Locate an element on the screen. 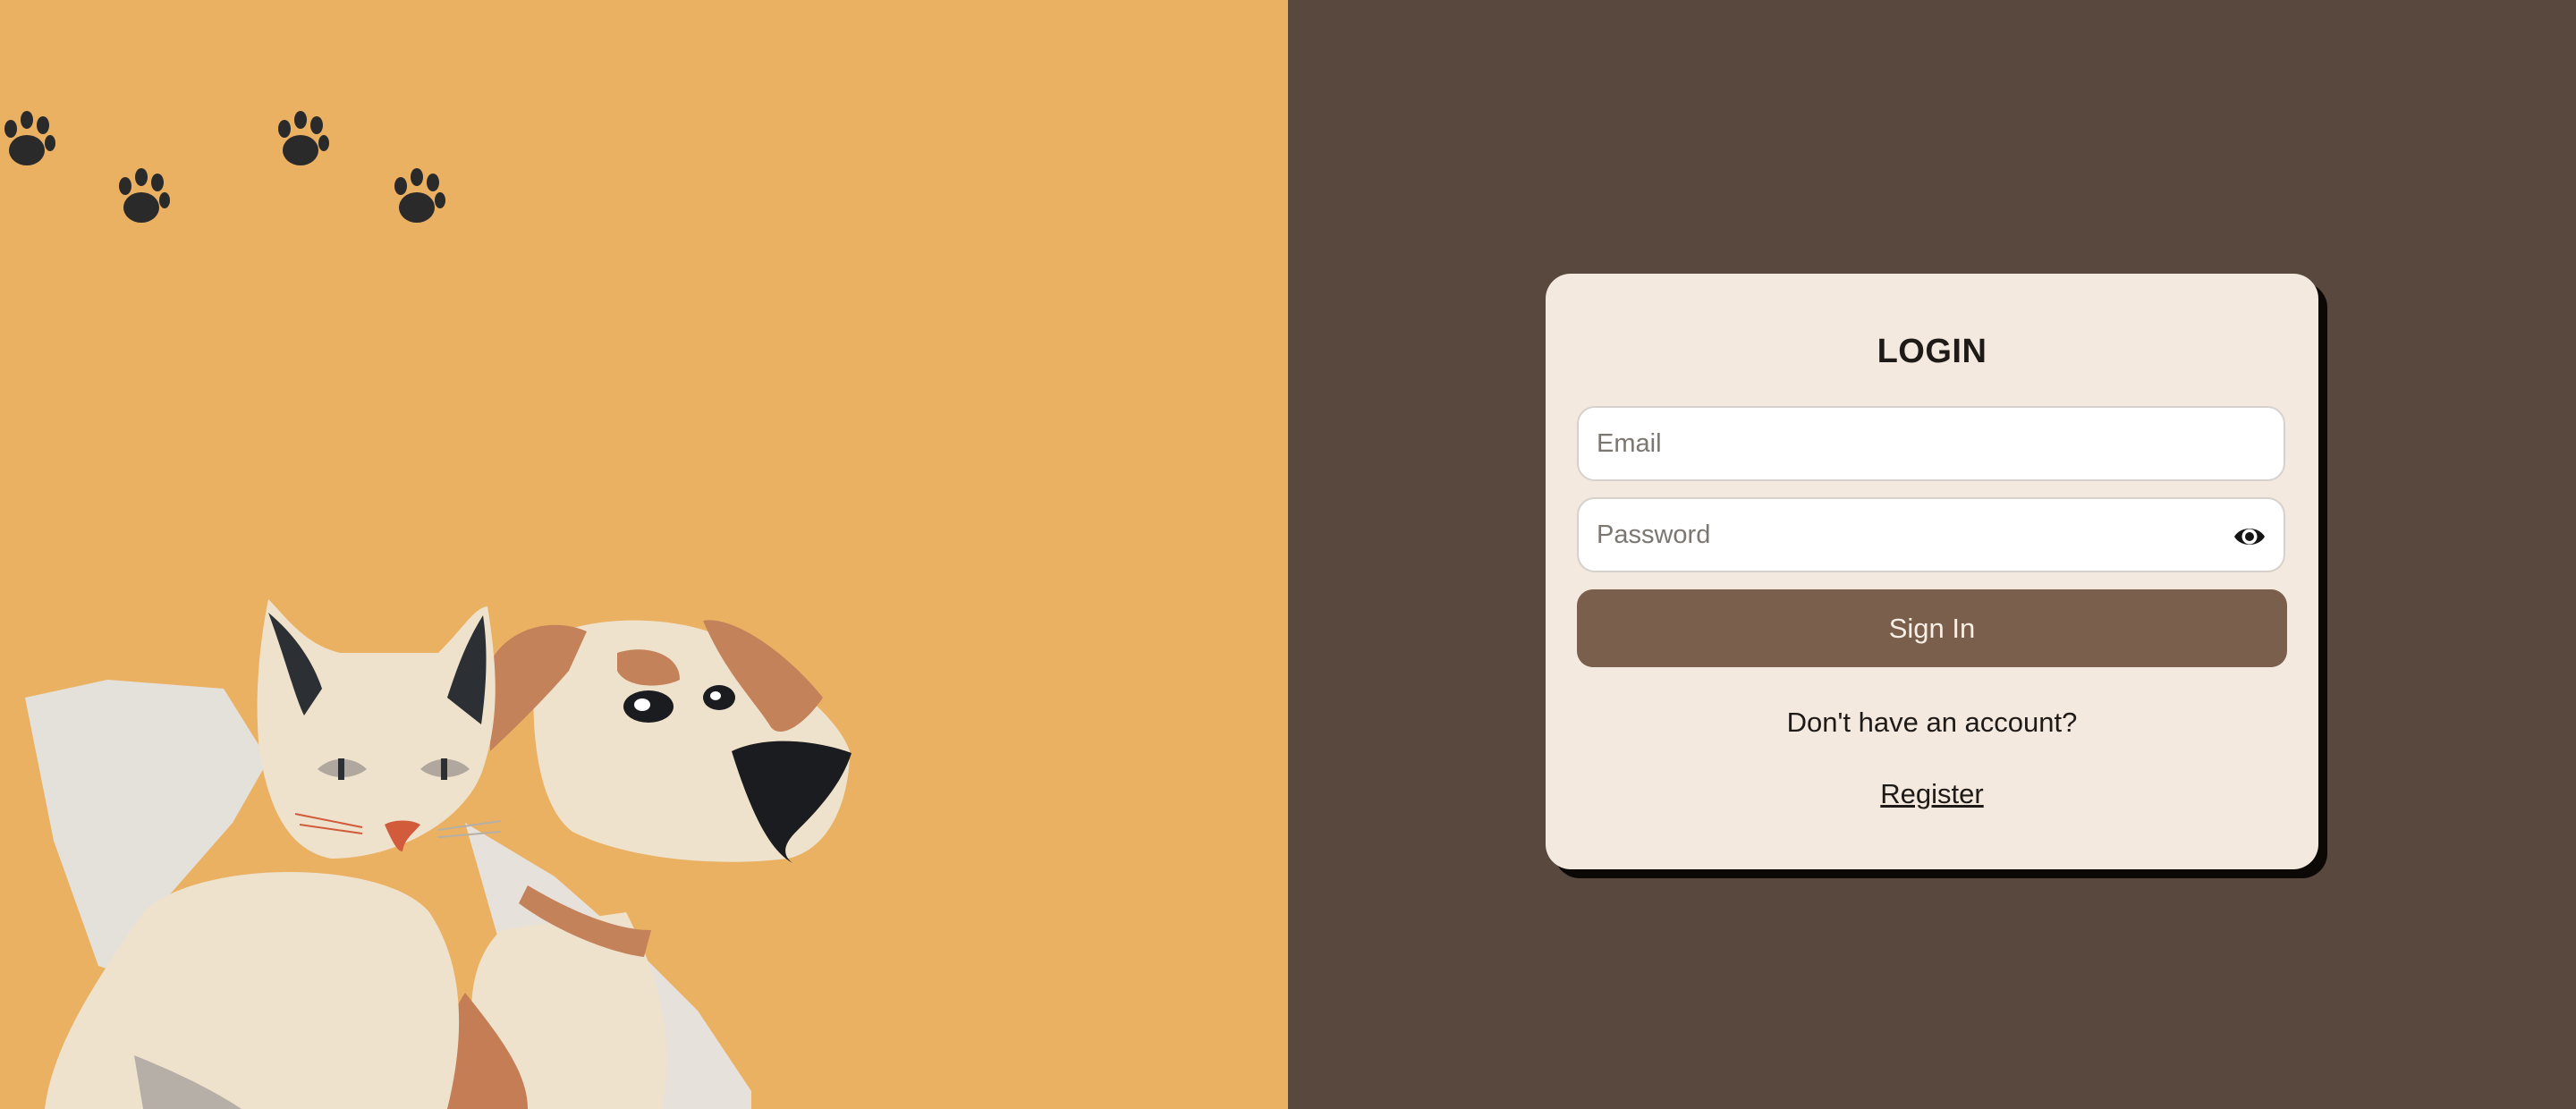 The image size is (2576, 1109). email-input is located at coordinates (1931, 443).